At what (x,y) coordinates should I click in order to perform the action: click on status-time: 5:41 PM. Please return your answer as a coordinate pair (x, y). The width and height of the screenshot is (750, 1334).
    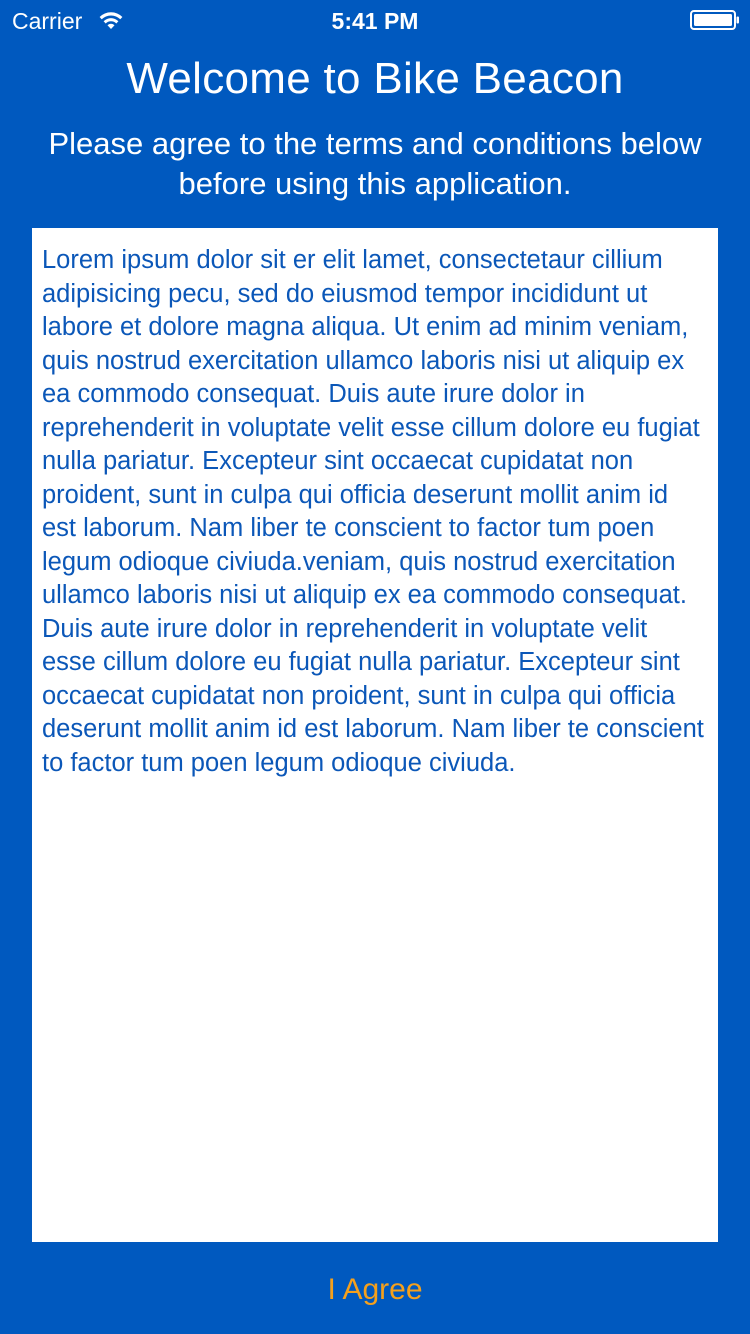
    Looking at the image, I should click on (375, 21).